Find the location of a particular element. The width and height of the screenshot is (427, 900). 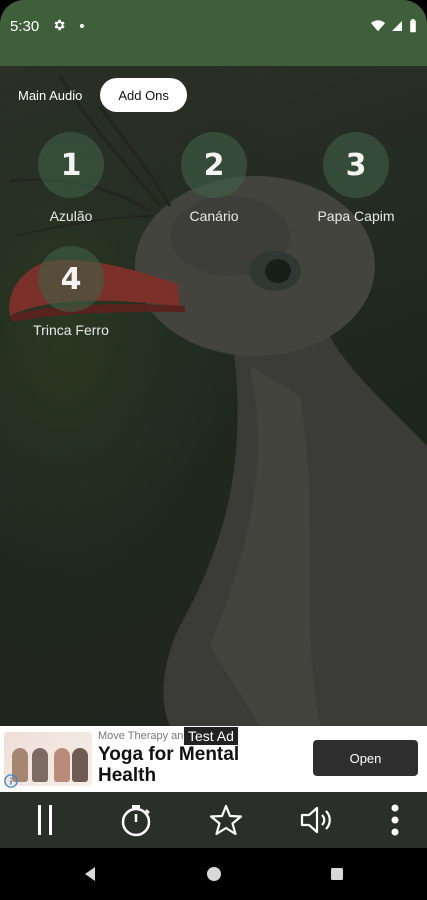

status-icons is located at coordinates (394, 26).